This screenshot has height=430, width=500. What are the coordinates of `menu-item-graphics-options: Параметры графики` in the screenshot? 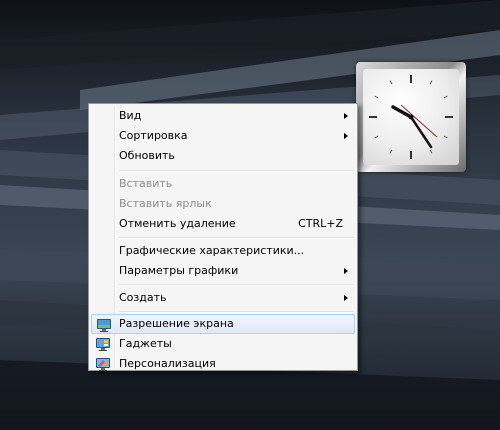 It's located at (223, 271).